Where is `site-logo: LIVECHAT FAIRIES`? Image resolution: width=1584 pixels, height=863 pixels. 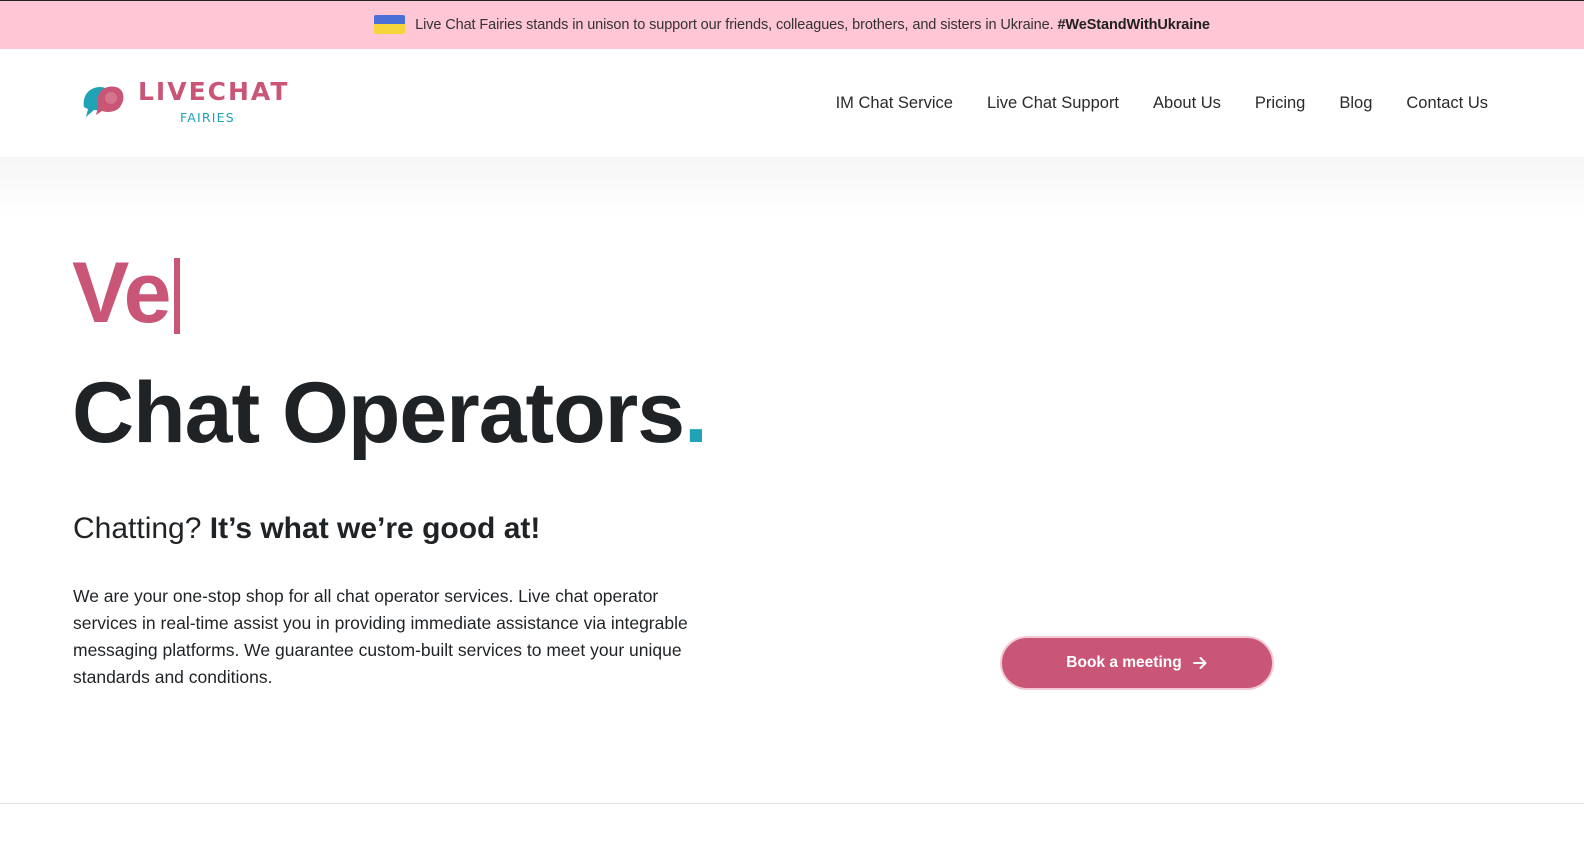 site-logo: LIVECHAT FAIRIES is located at coordinates (185, 103).